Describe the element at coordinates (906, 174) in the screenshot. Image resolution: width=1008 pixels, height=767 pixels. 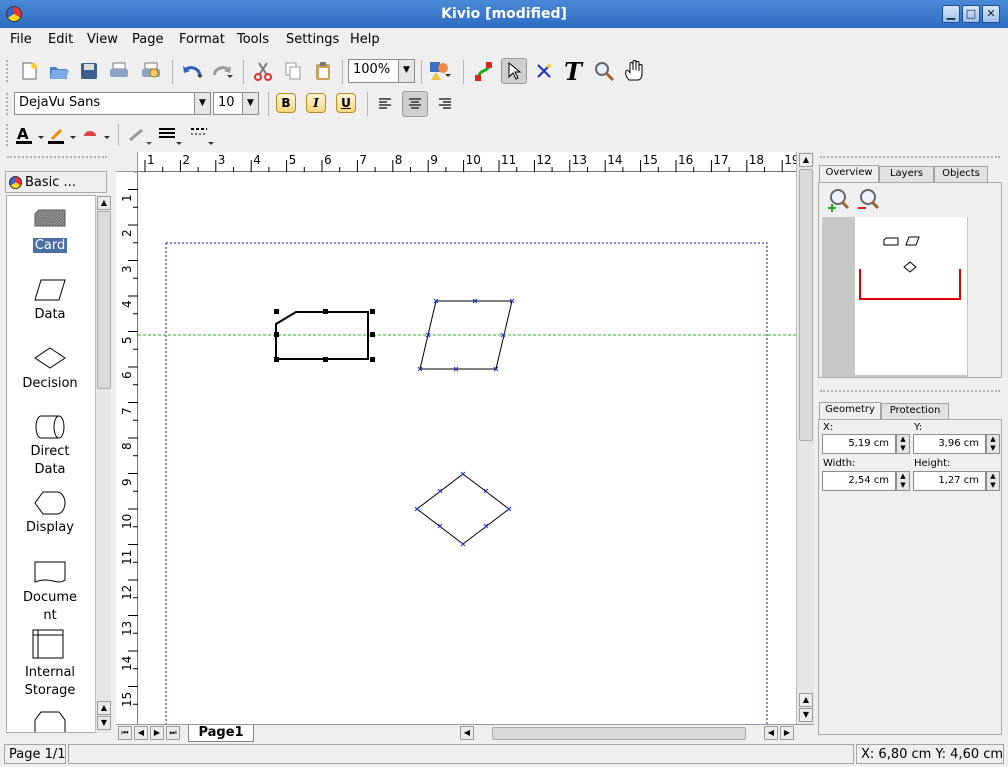
I see `tab-layers: Layers` at that location.